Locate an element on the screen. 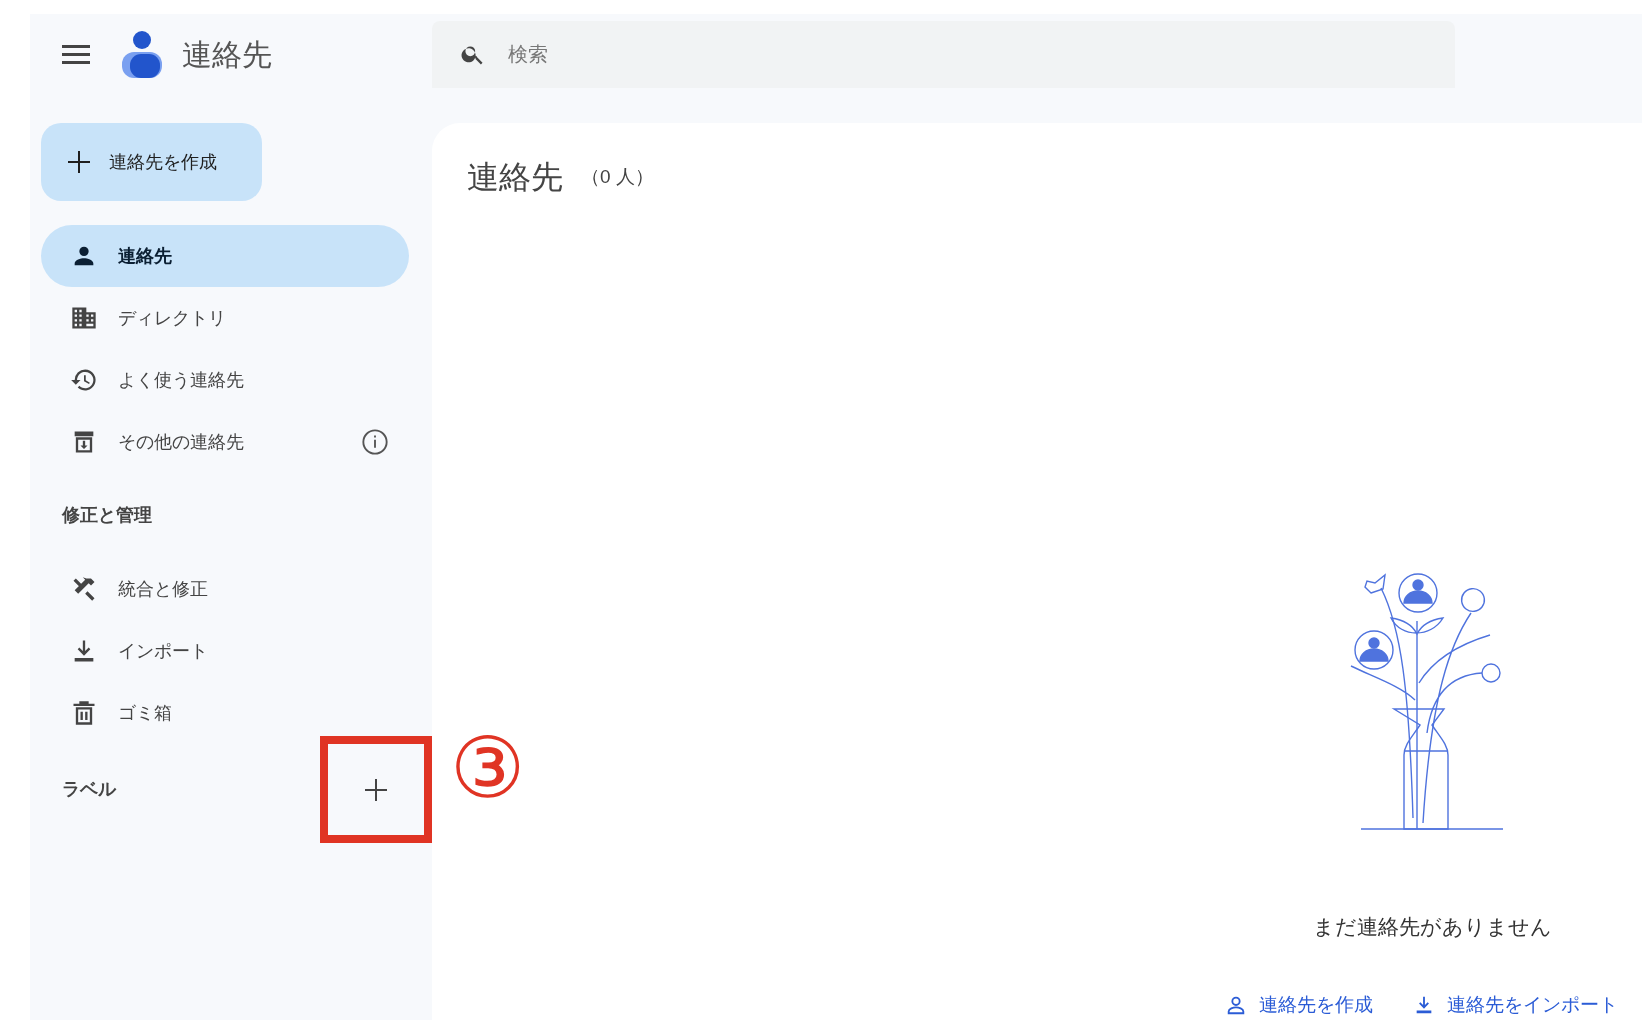 The image size is (1642, 1020). nav-item: 連絡先 is located at coordinates (225, 256).